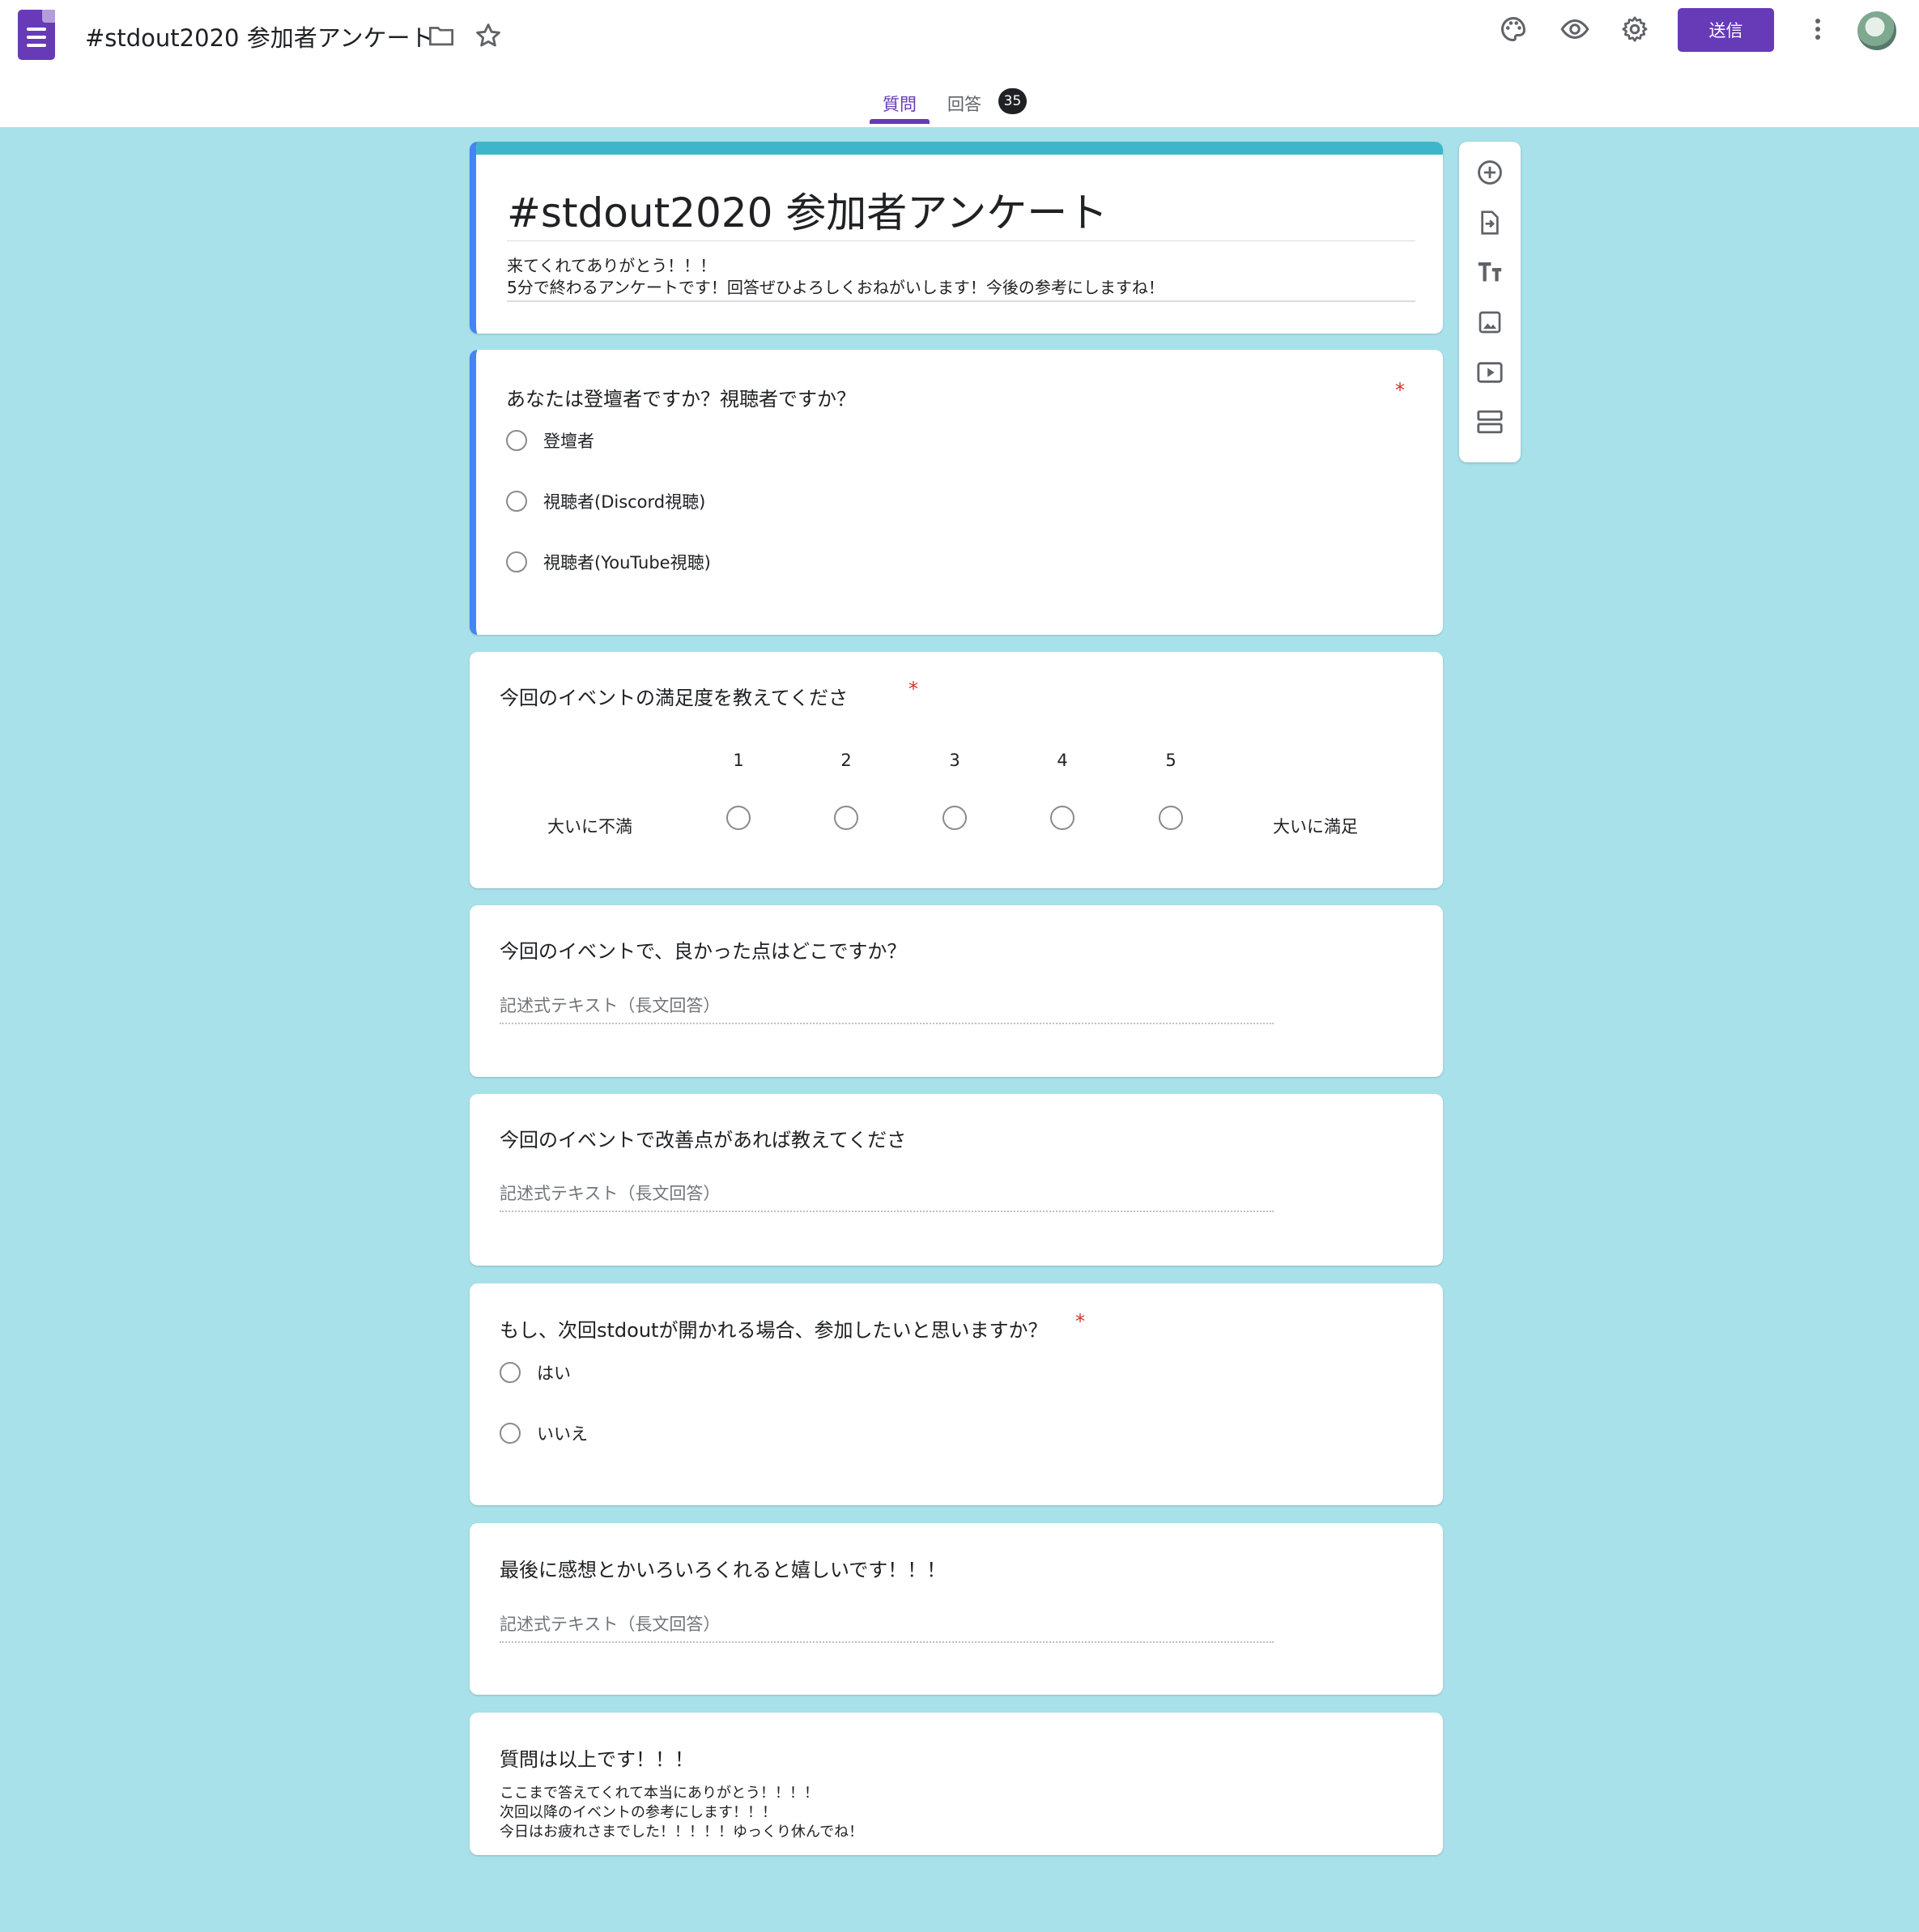 Image resolution: width=1919 pixels, height=1932 pixels. What do you see at coordinates (1635, 29) in the screenshot?
I see `gear-icon` at bounding box center [1635, 29].